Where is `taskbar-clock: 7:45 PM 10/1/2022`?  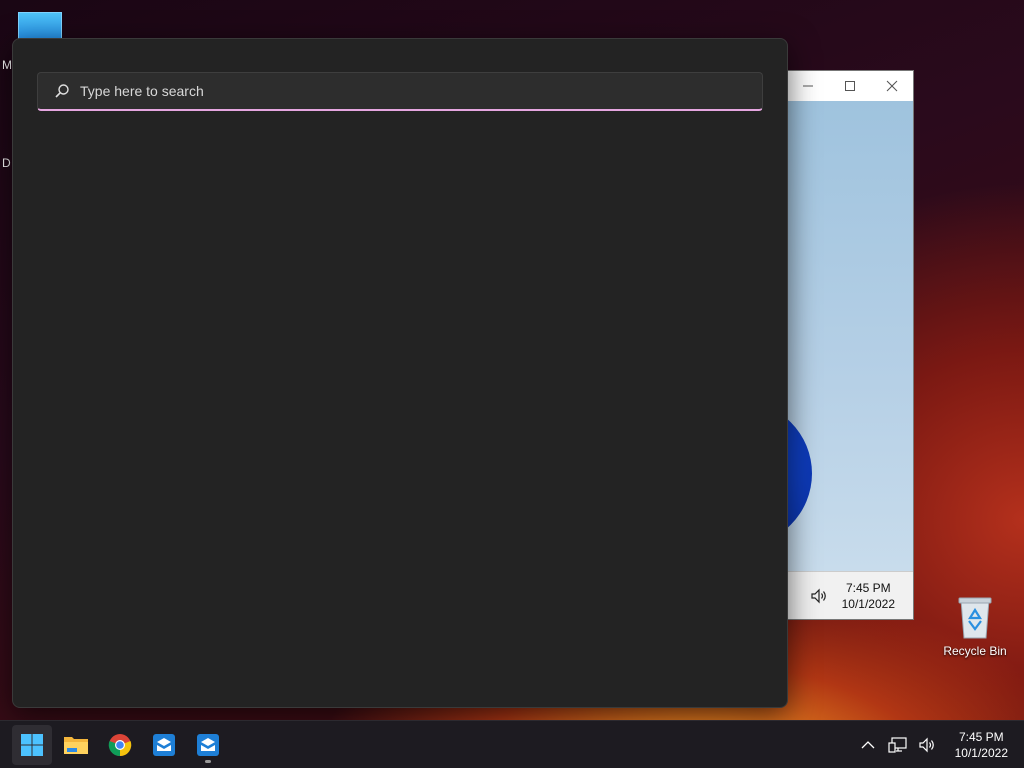
taskbar-clock: 7:45 PM 10/1/2022 is located at coordinates (981, 745).